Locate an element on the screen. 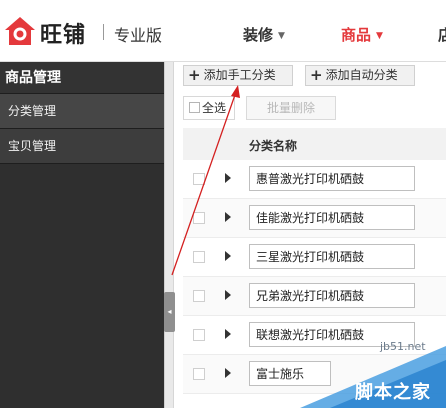 The height and width of the screenshot is (408, 446). sidebar-item-item-management: 宝贝管理 is located at coordinates (82, 146).